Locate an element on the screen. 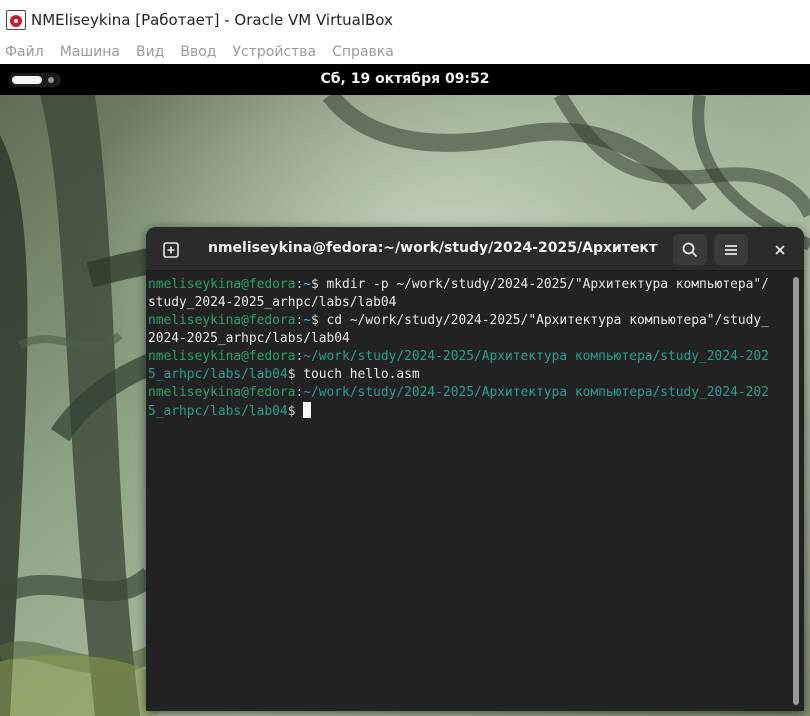 The image size is (810, 716). new-tab-button is located at coordinates (170, 249).